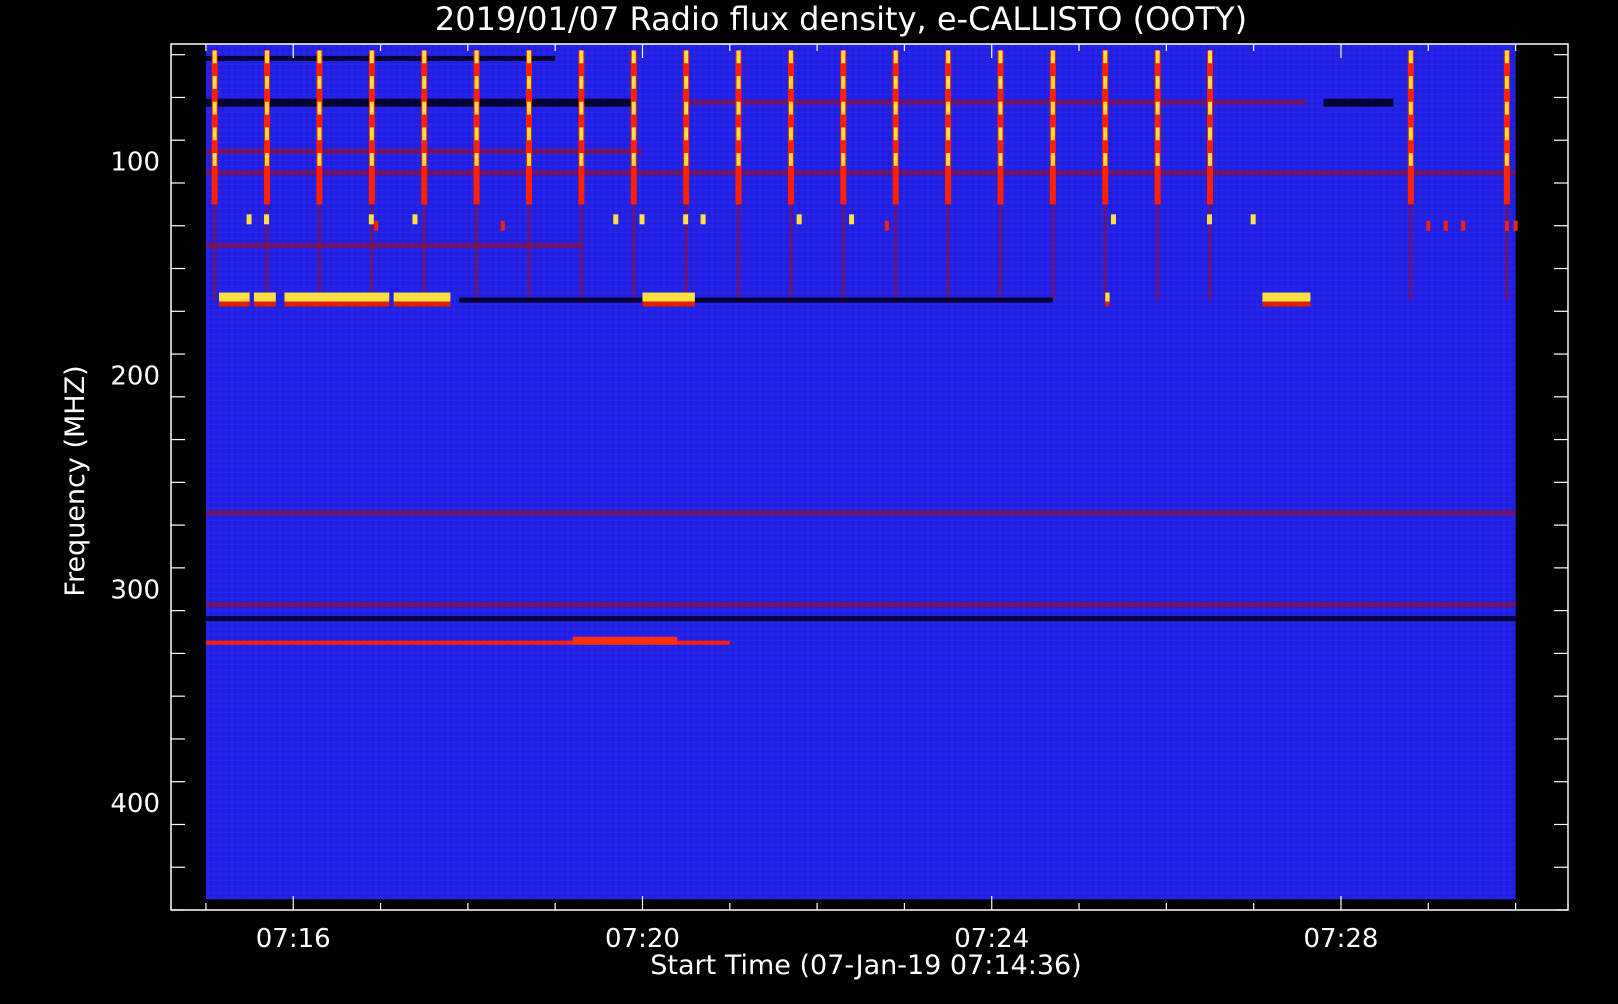  I want to click on y-tick-label: 100, so click(135, 163).